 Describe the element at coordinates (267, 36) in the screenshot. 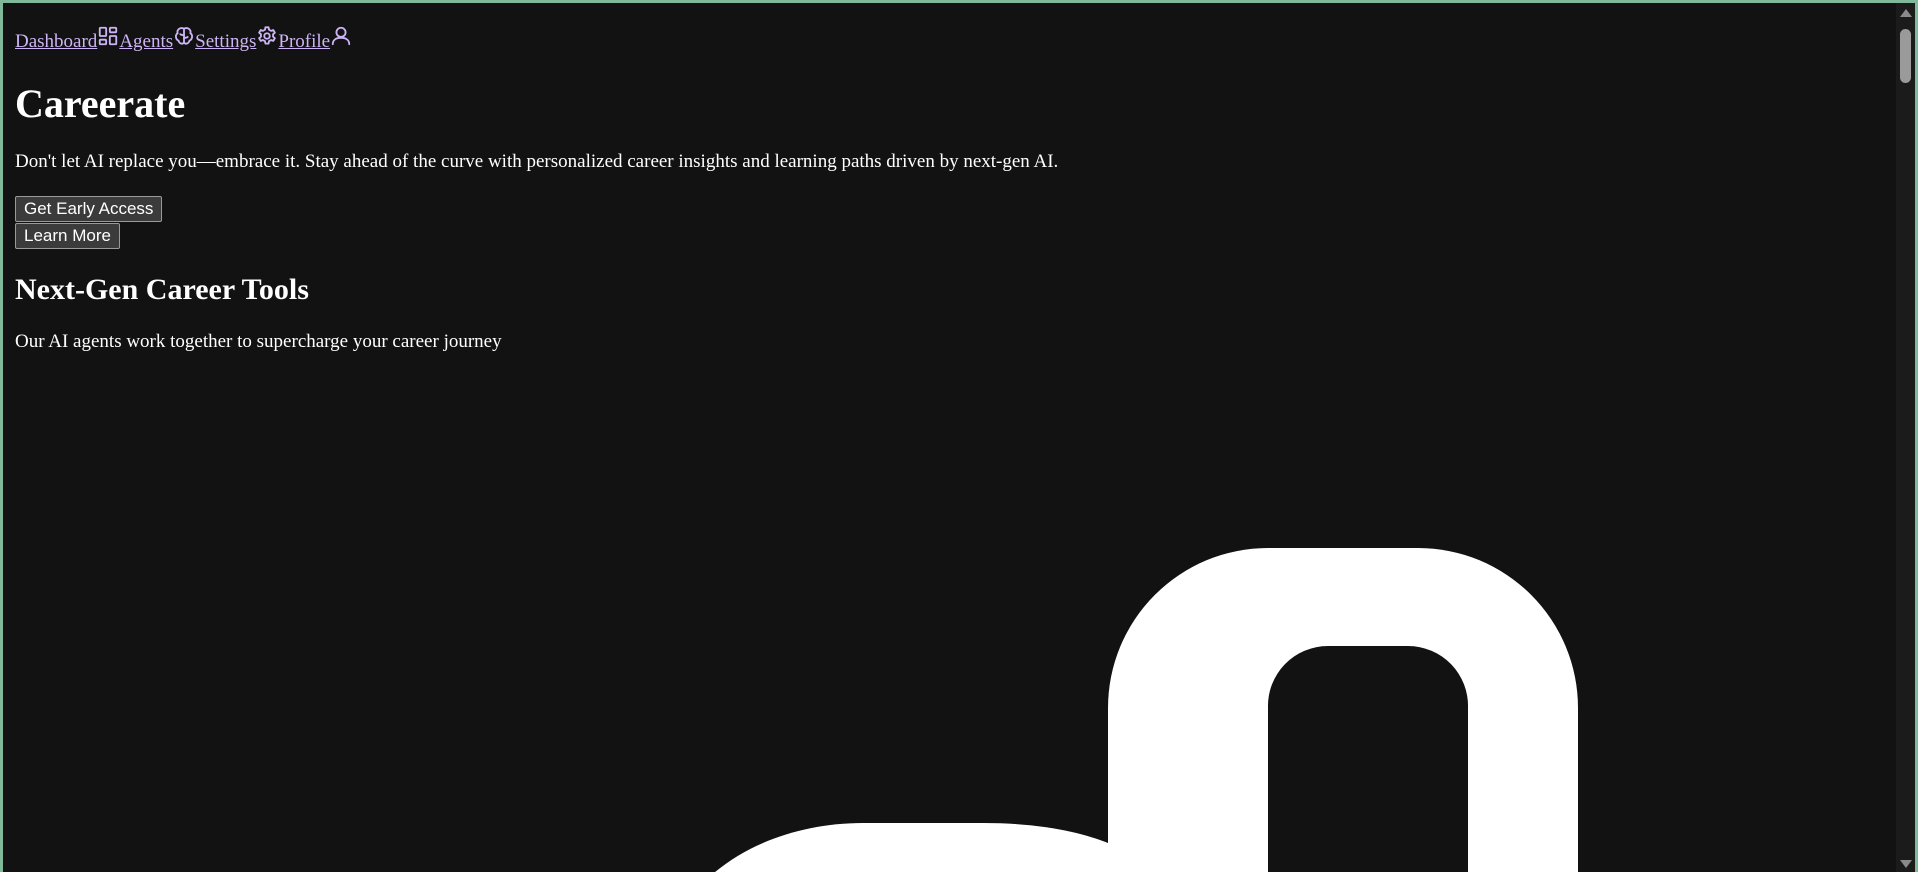

I see `gear-icon` at that location.